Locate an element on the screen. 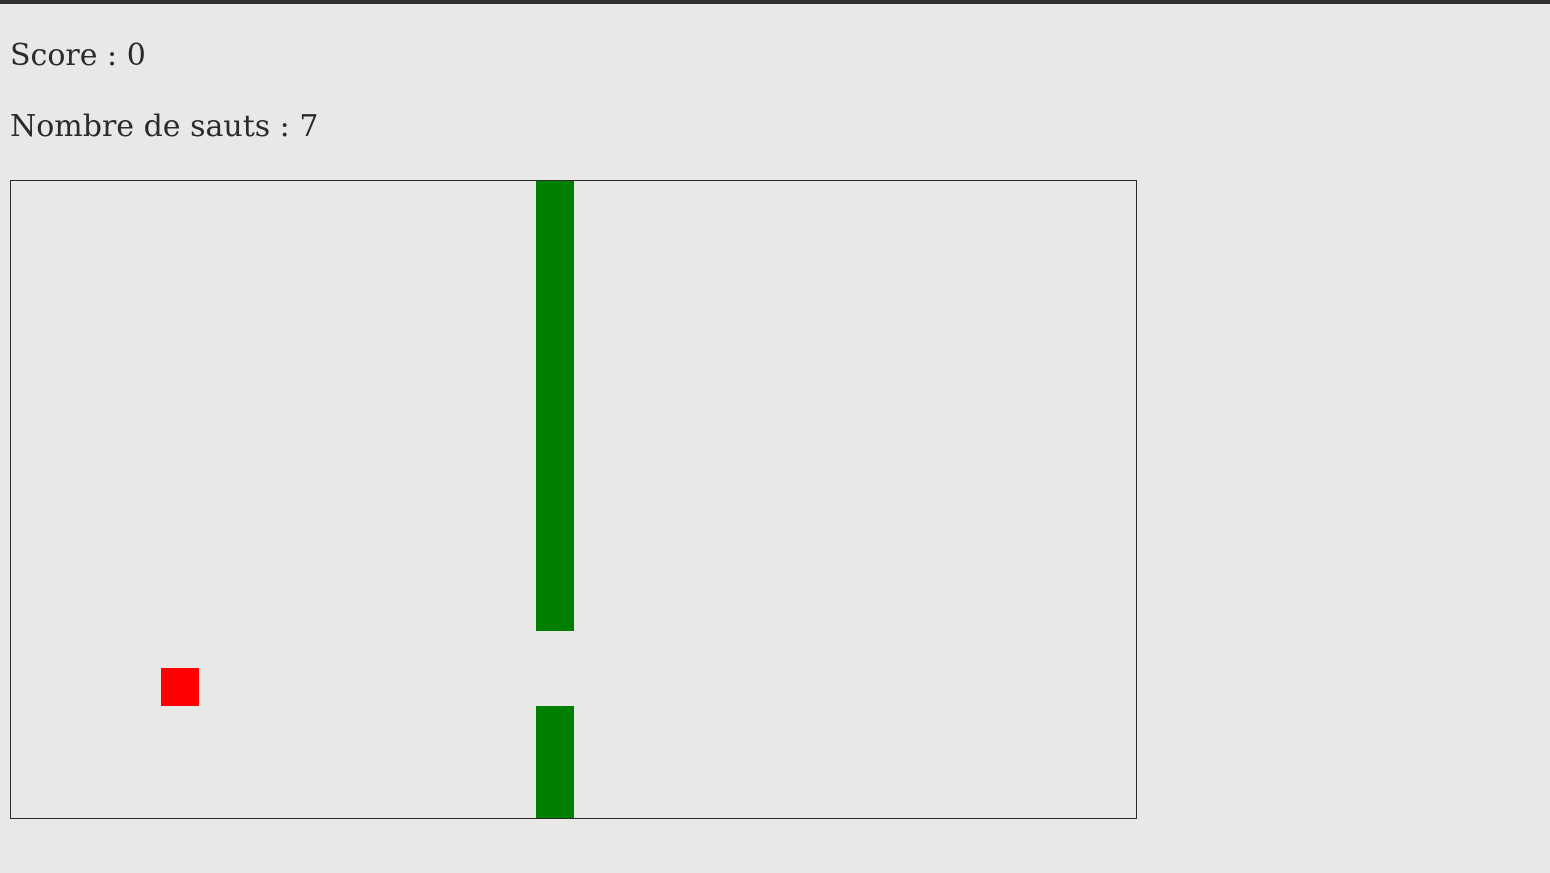 Image resolution: width=1550 pixels, height=873 pixels. jumps-counter-label: Nombre de sauts : 7 is located at coordinates (164, 126).